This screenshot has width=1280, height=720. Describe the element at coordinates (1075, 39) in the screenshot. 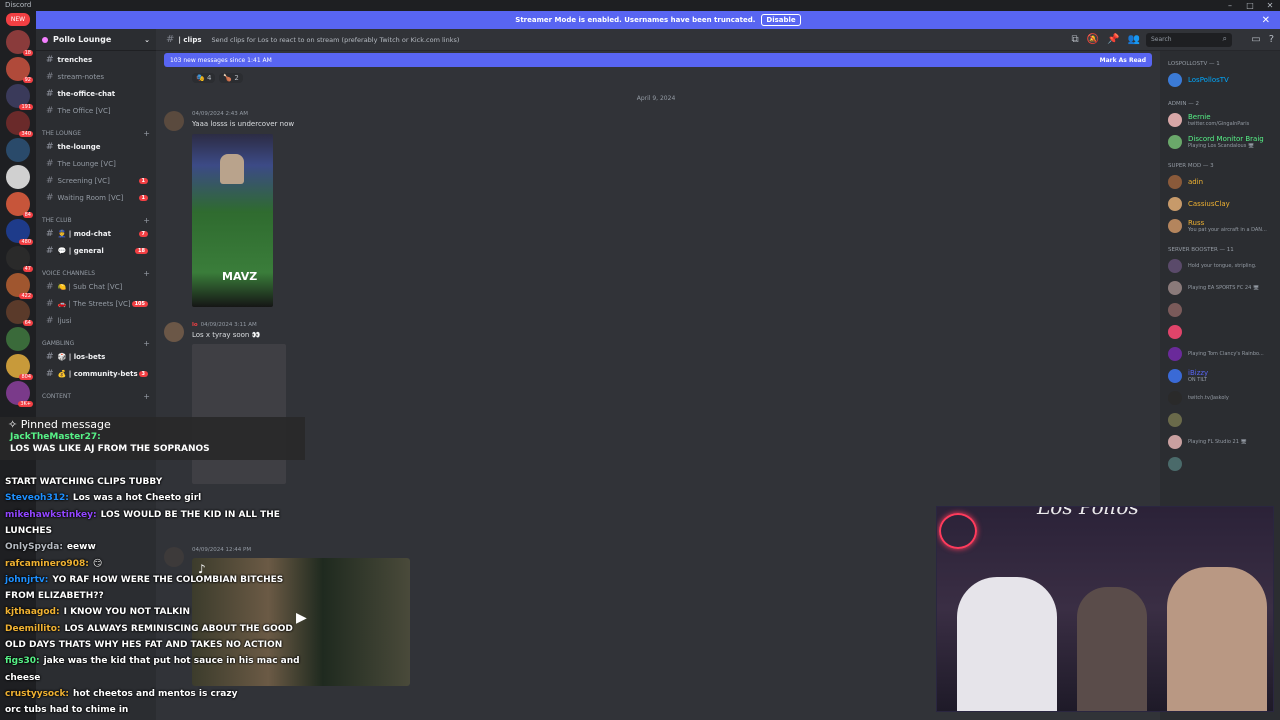

I see `threads-icon: ⧉` at that location.